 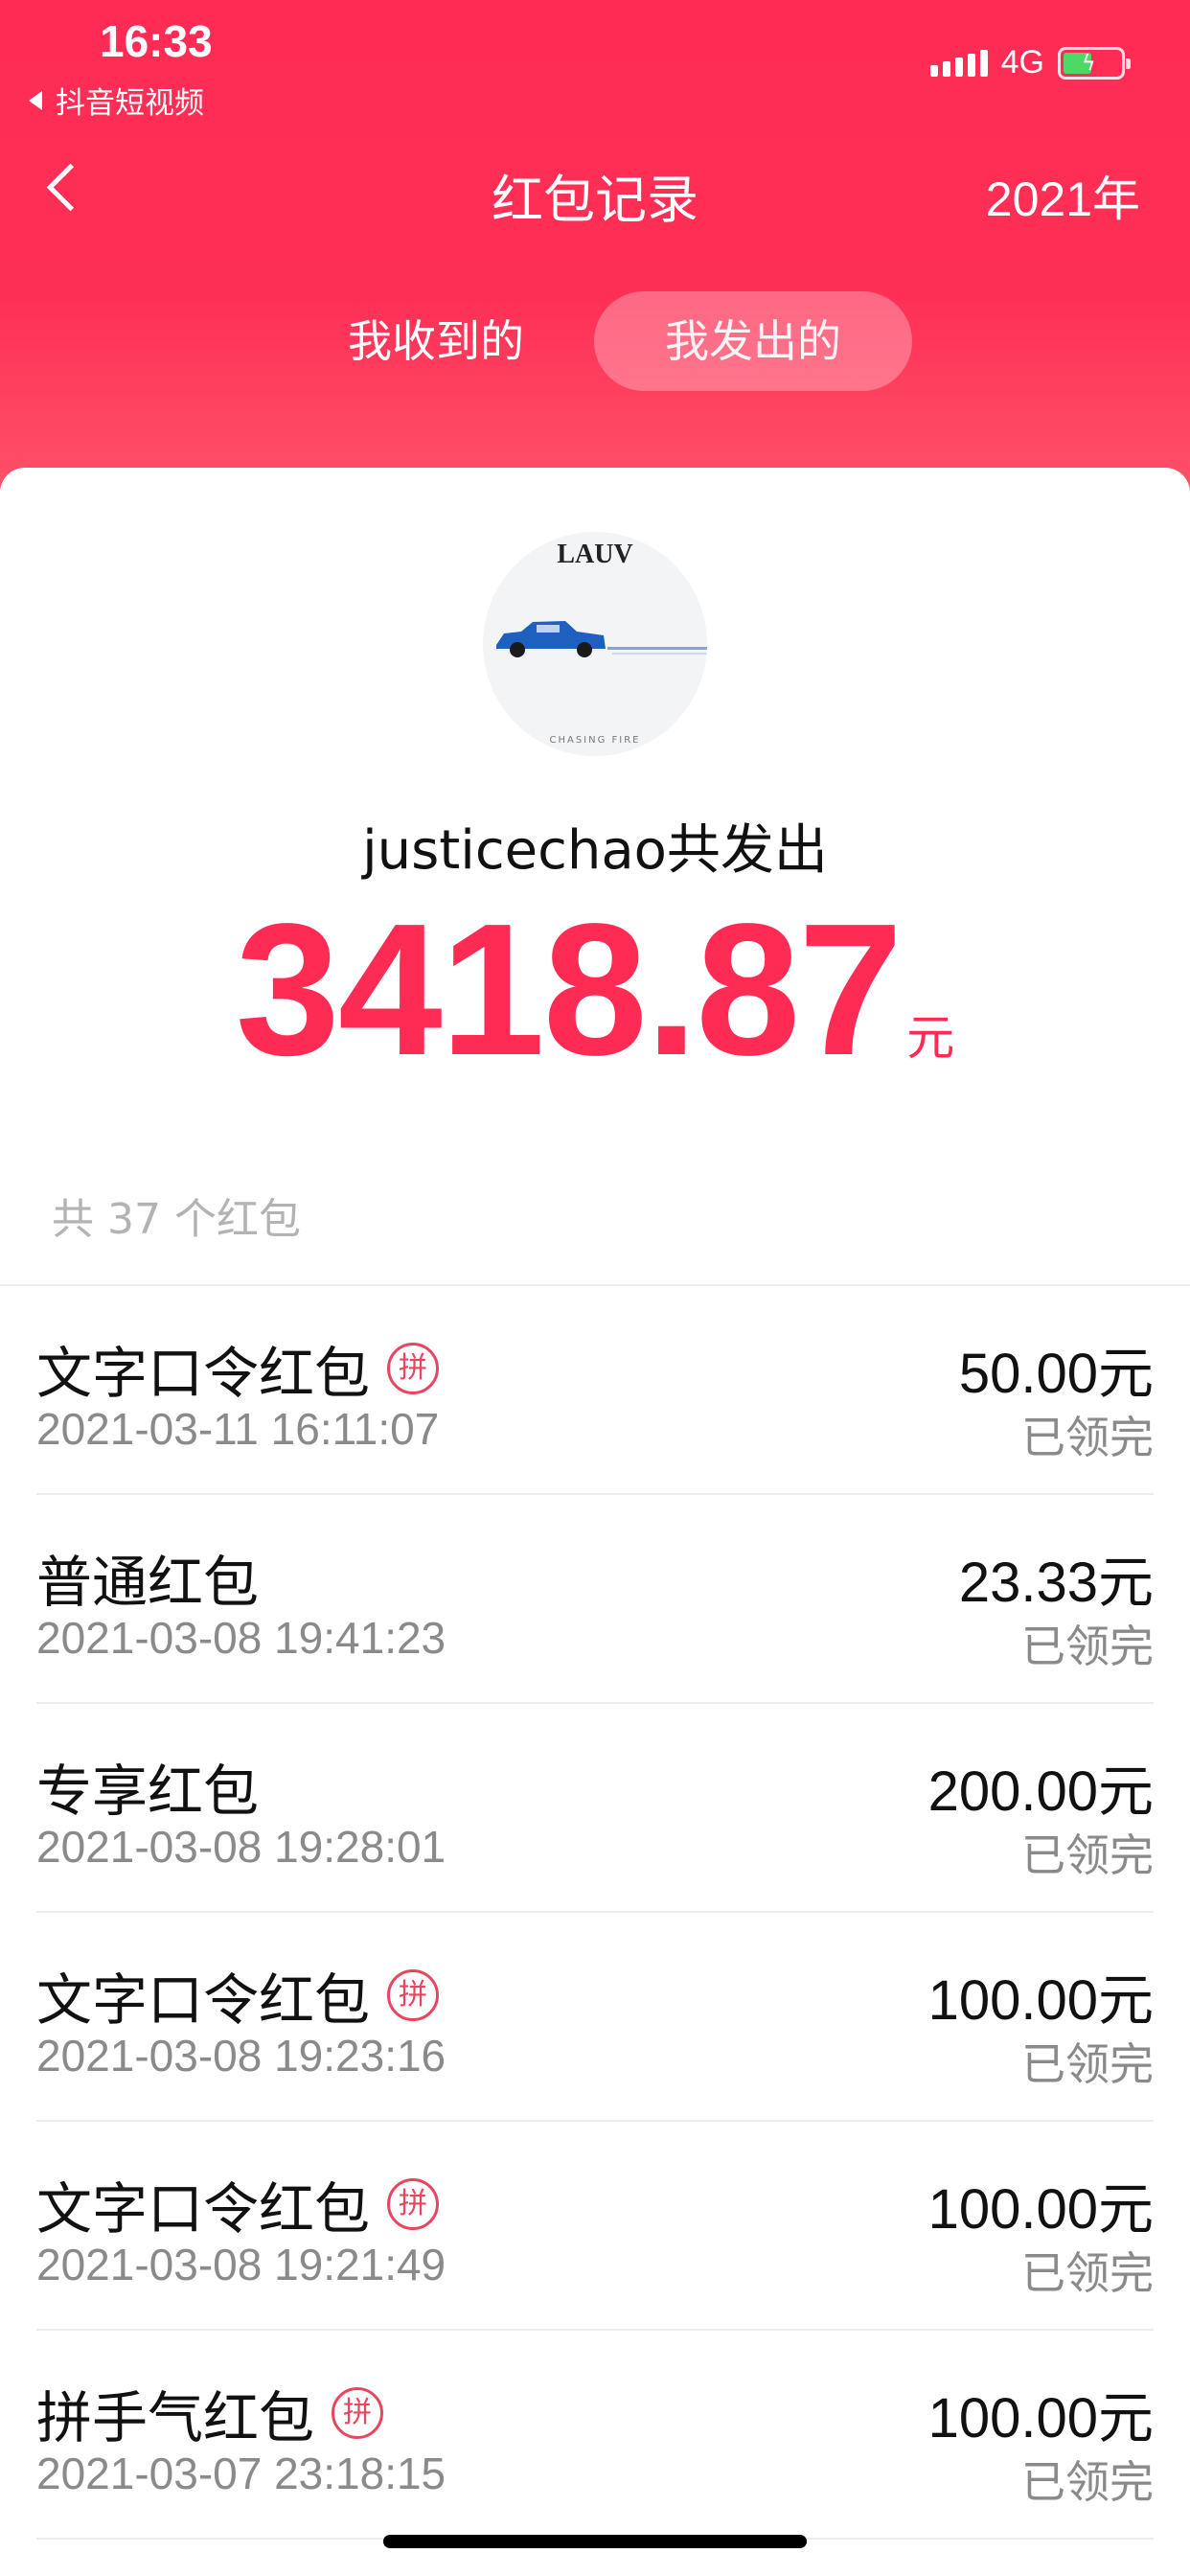 I want to click on signal-icon, so click(x=959, y=63).